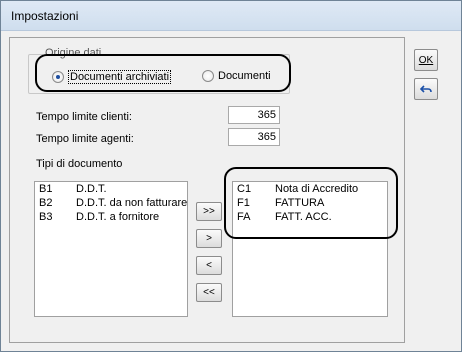  I want to click on list-item-code: B2, so click(46, 203).